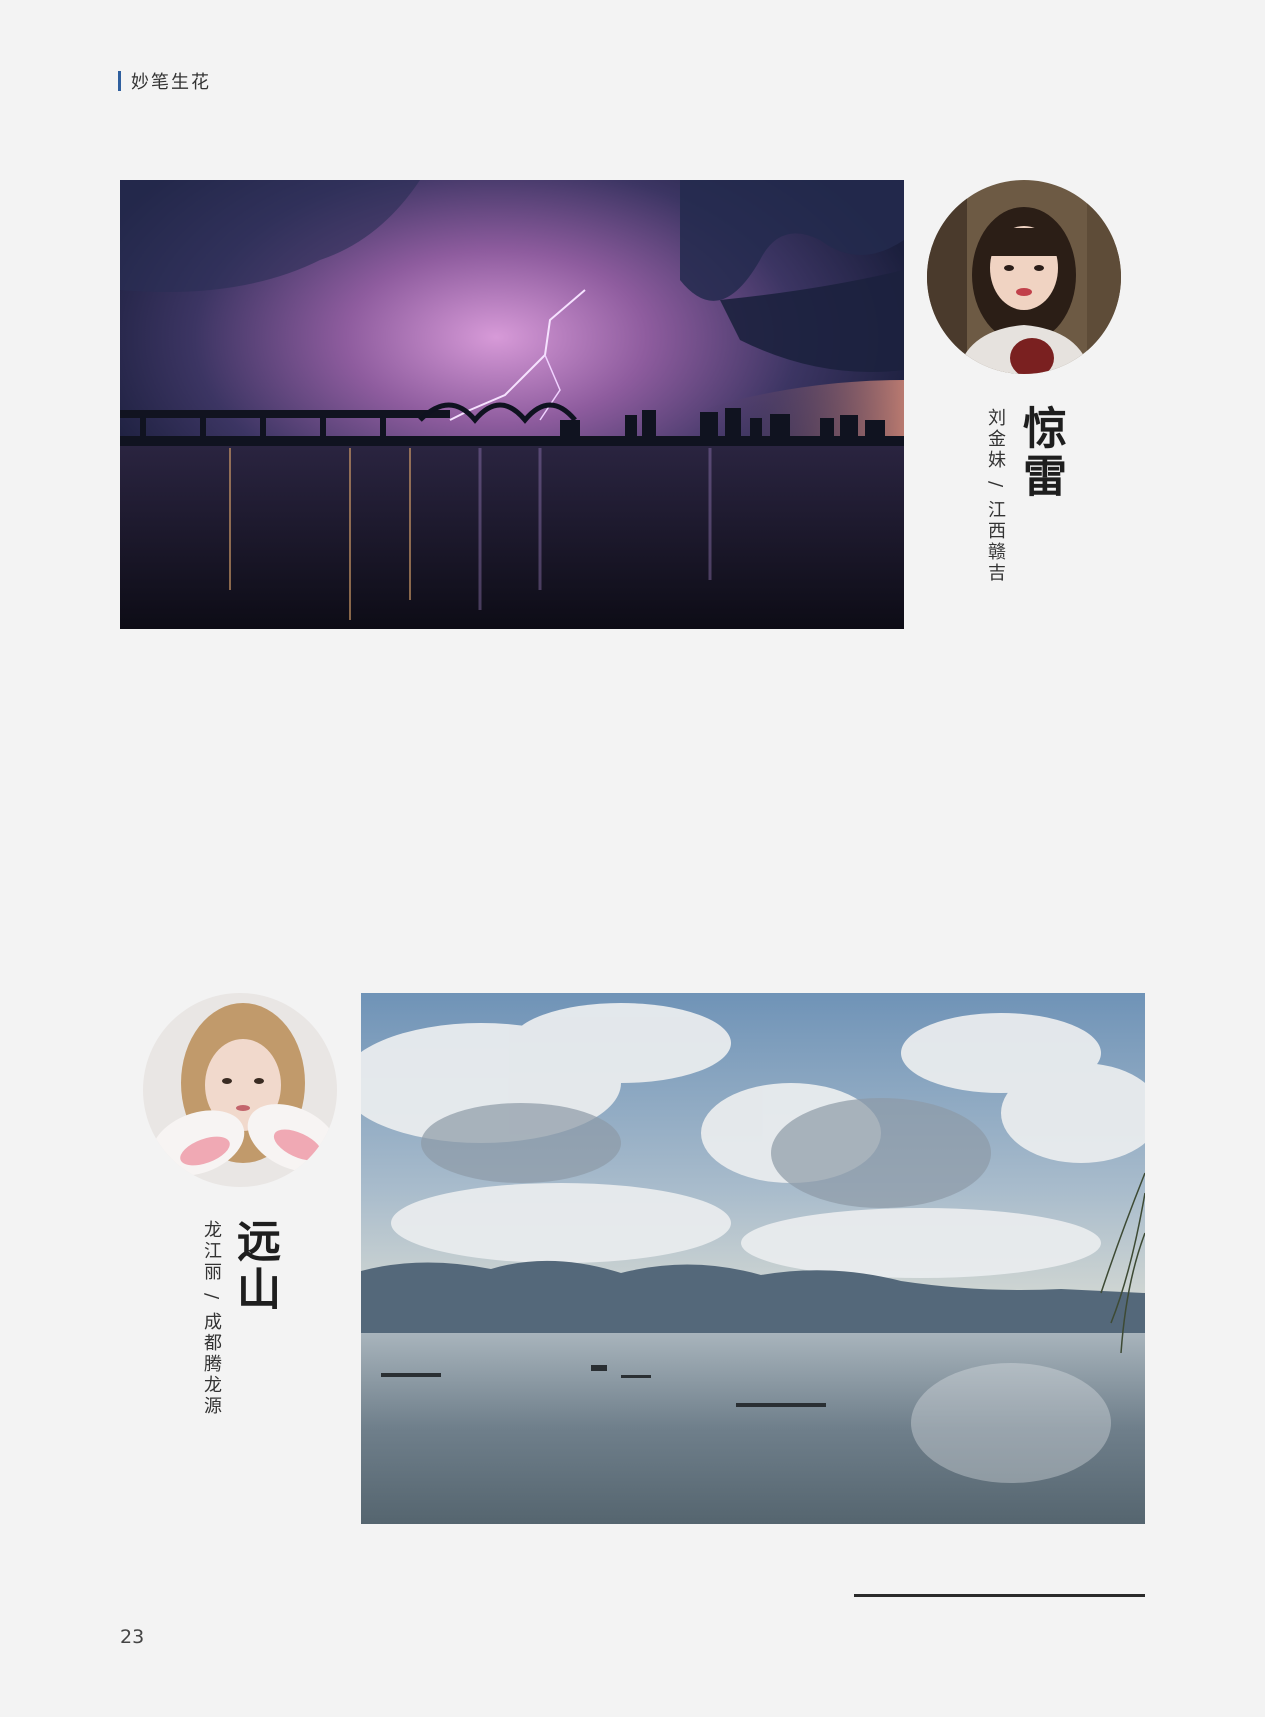 Image resolution: width=1265 pixels, height=1717 pixels. What do you see at coordinates (999, 1595) in the screenshot?
I see `footer-rule` at bounding box center [999, 1595].